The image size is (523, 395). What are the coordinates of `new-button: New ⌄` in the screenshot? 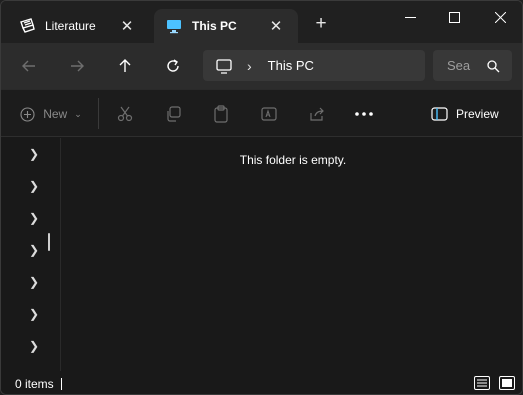 It's located at (51, 114).